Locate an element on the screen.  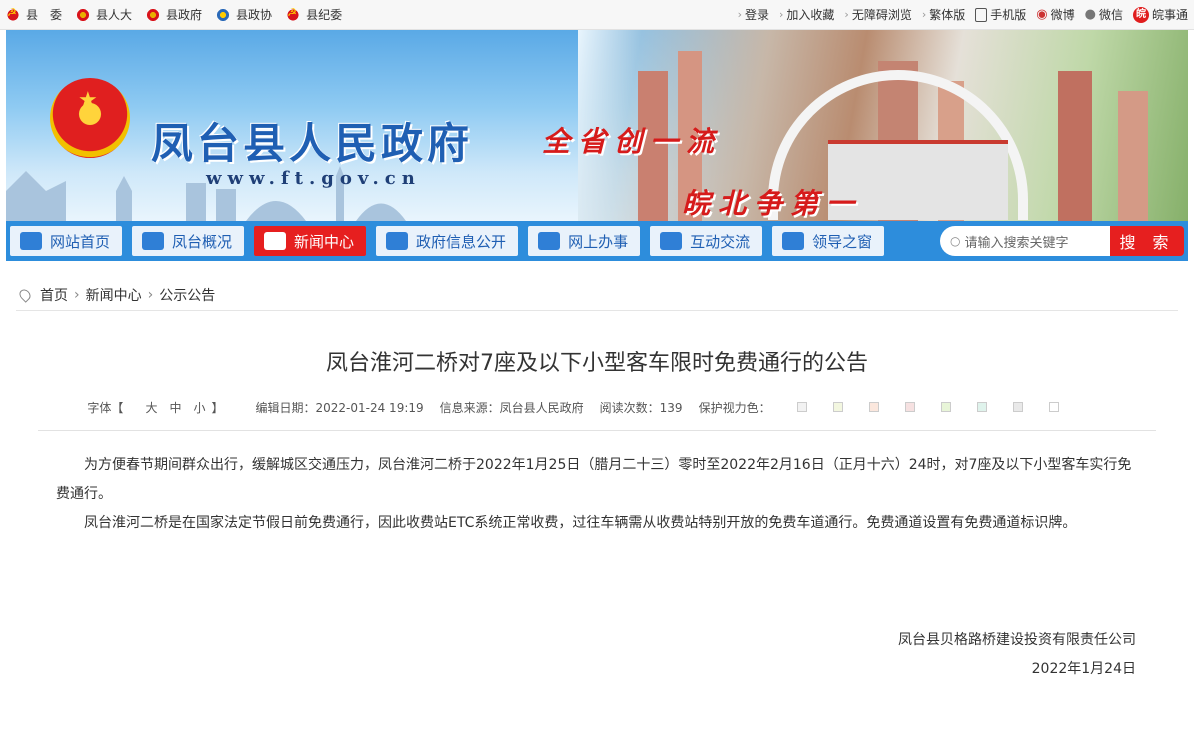
top-left-links: 县 委 县人大 县政府 县政协 县纪委 is located at coordinates (181, 14).